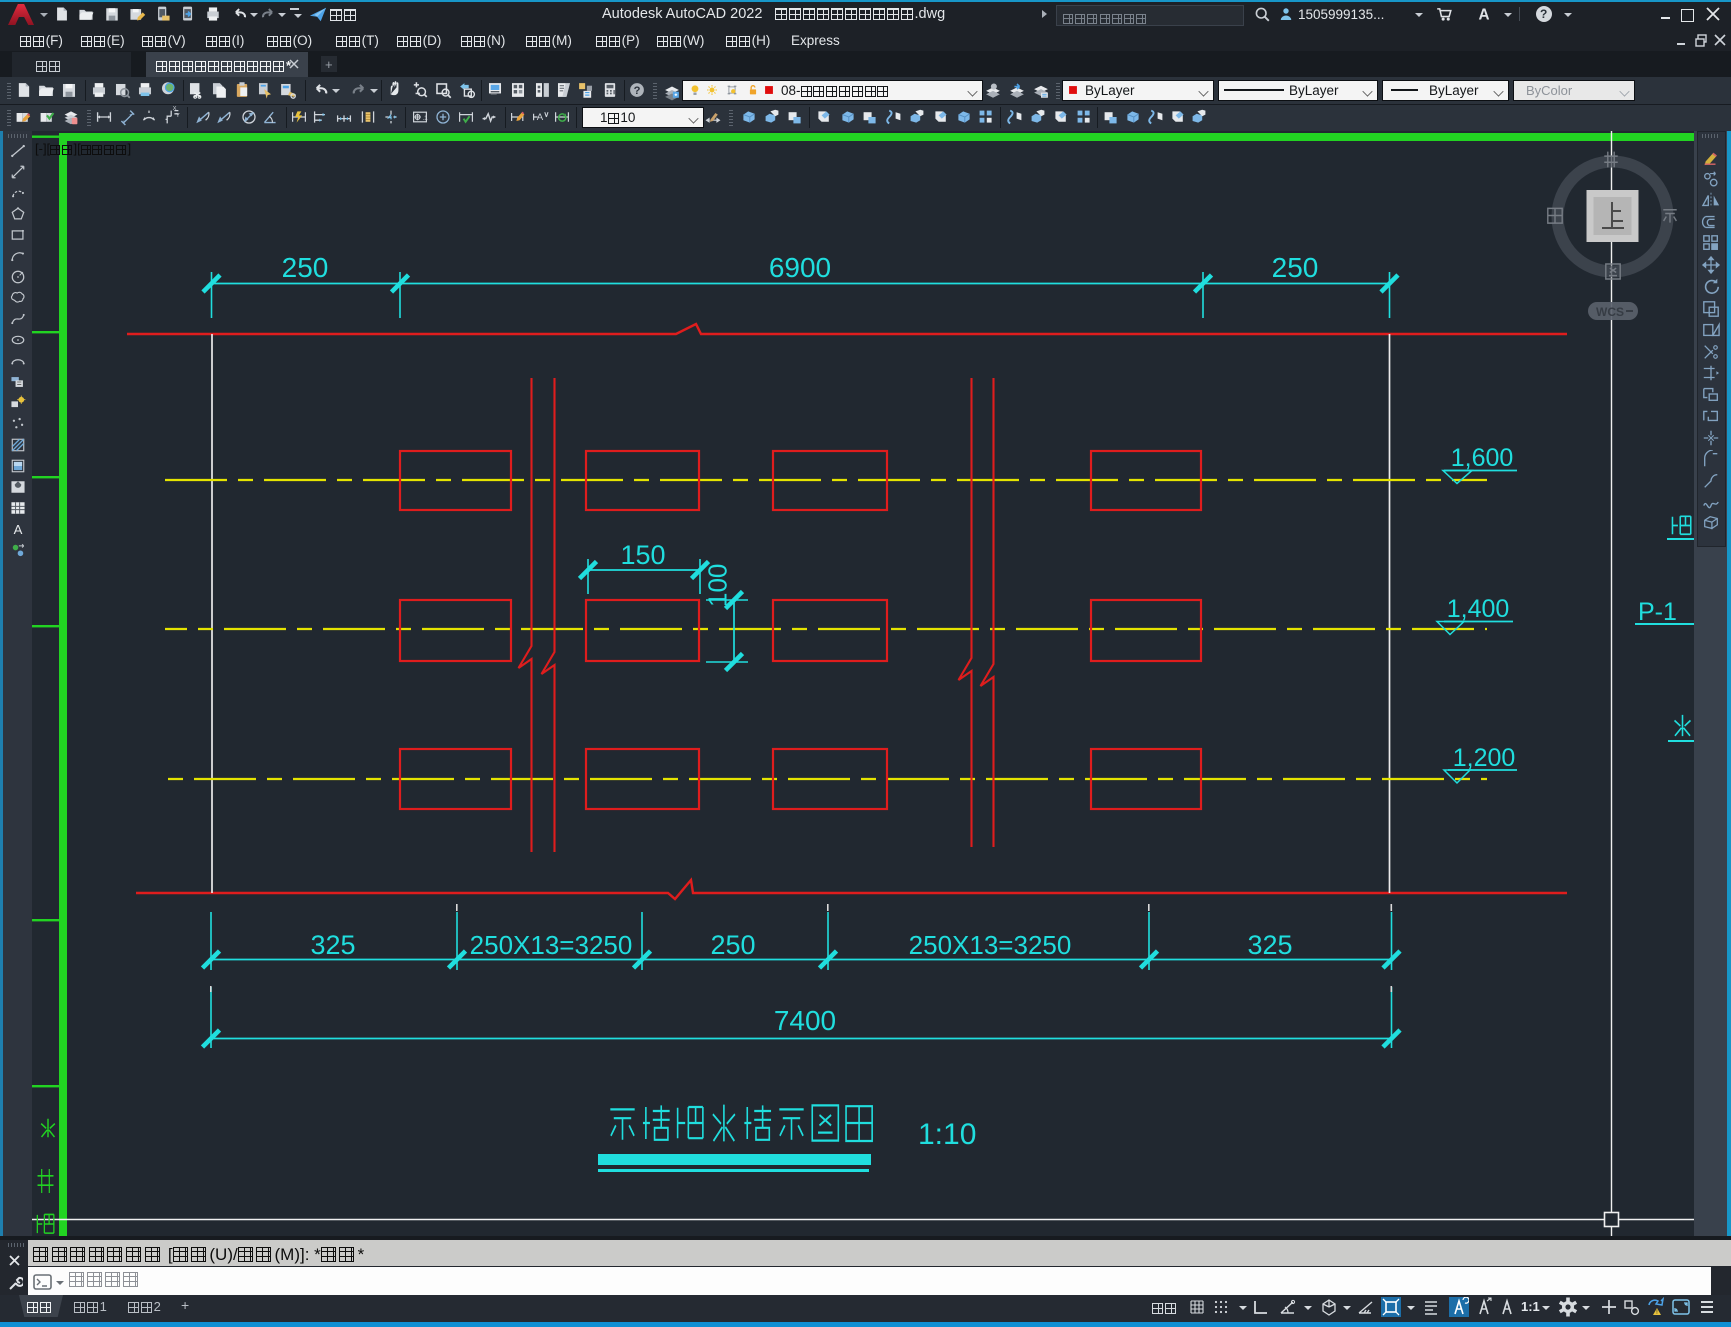 This screenshot has height=1327, width=1731. What do you see at coordinates (1482, 458) in the screenshot?
I see `svg-text: 1,600` at bounding box center [1482, 458].